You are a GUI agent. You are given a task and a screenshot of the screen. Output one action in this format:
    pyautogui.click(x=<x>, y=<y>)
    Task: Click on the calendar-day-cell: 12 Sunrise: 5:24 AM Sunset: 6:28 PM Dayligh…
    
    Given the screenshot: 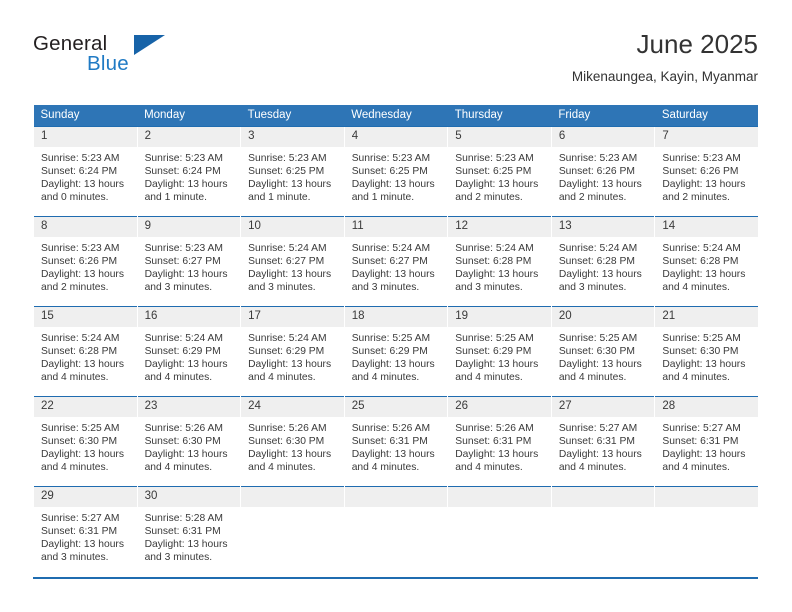 What is the action you would take?
    pyautogui.click(x=499, y=261)
    